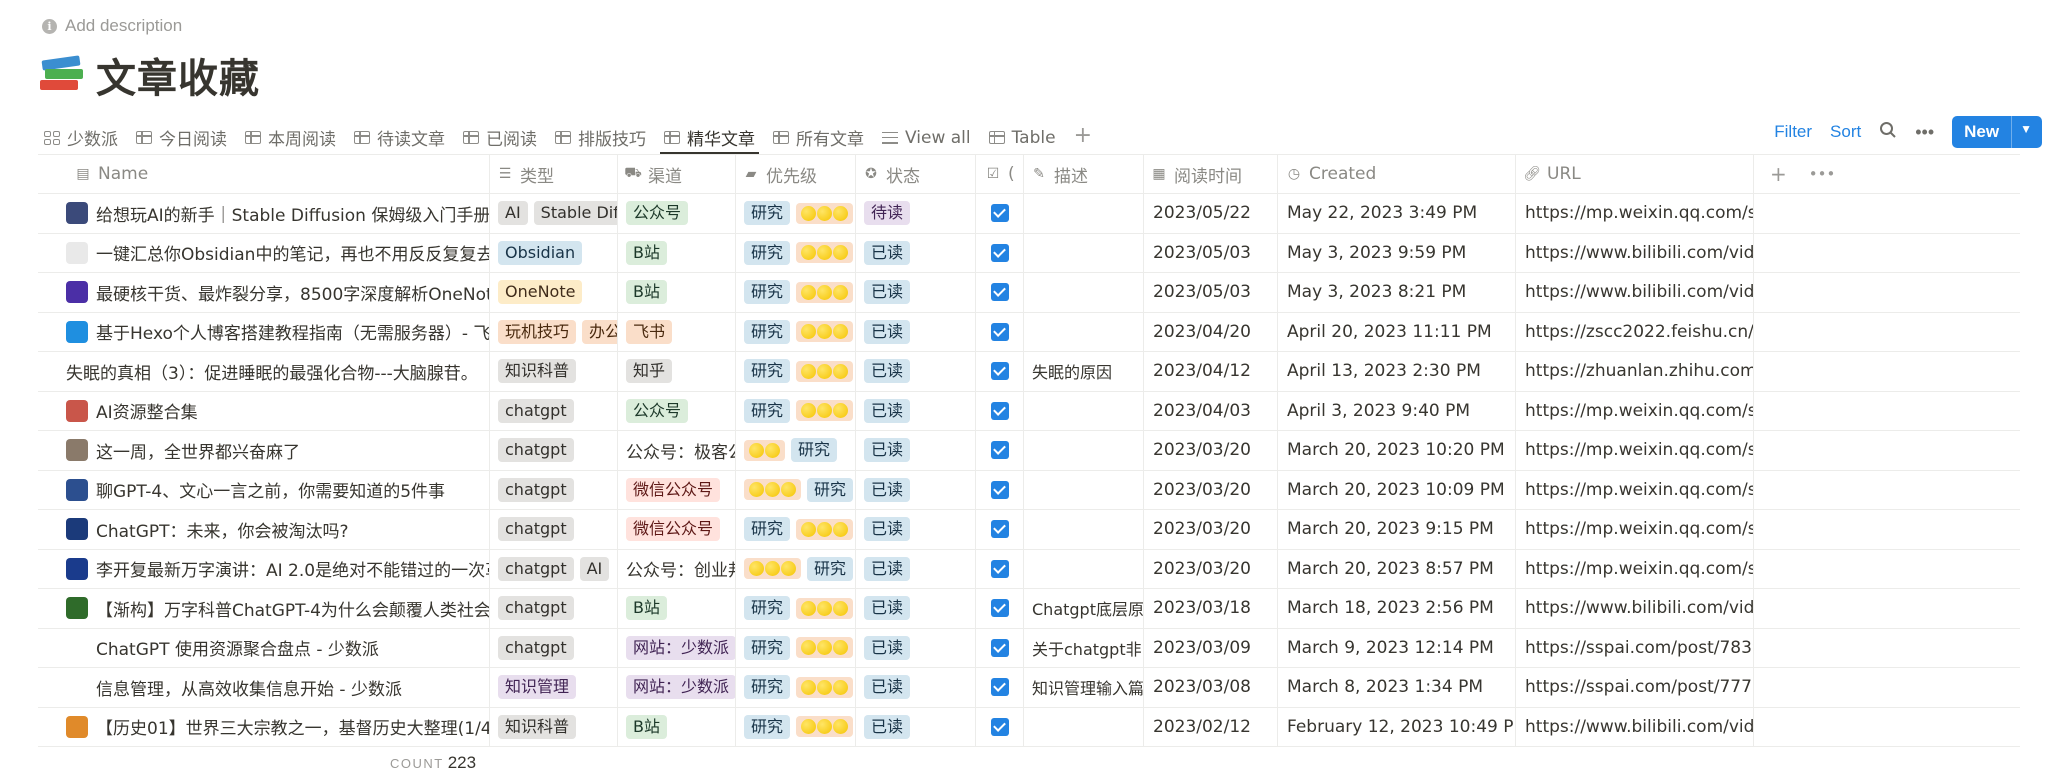  Describe the element at coordinates (554, 687) in the screenshot. I see `type-cell: 知识管理` at that location.